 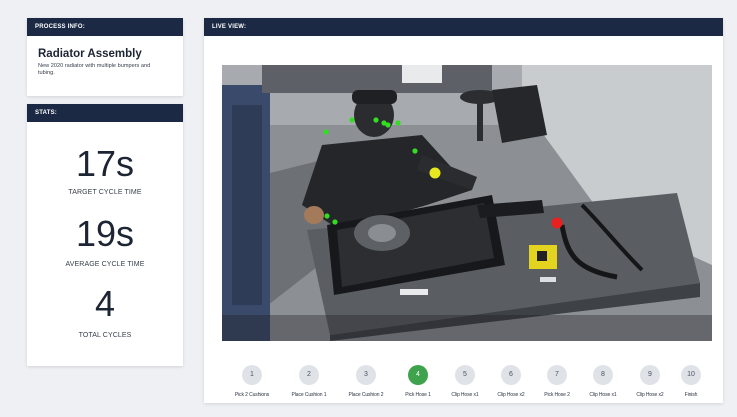 I want to click on tracker-yellow-marker, so click(x=435, y=173).